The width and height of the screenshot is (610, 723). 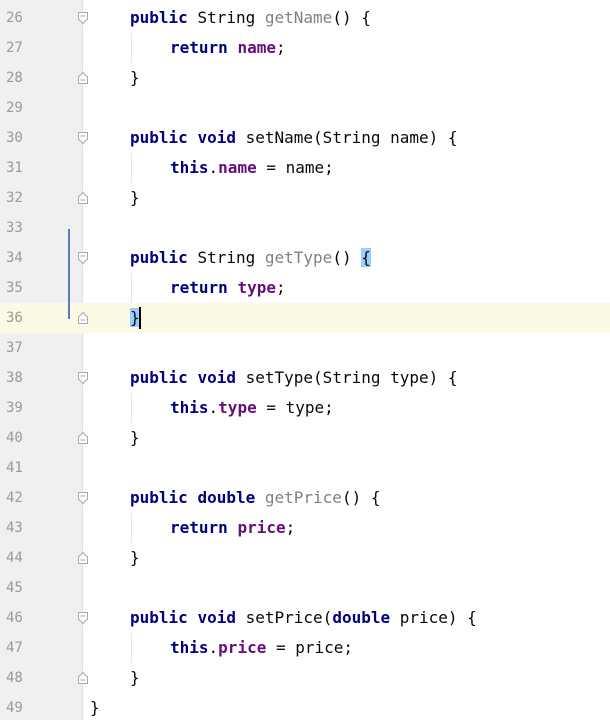 I want to click on code-text: return price;, so click(x=232, y=528).